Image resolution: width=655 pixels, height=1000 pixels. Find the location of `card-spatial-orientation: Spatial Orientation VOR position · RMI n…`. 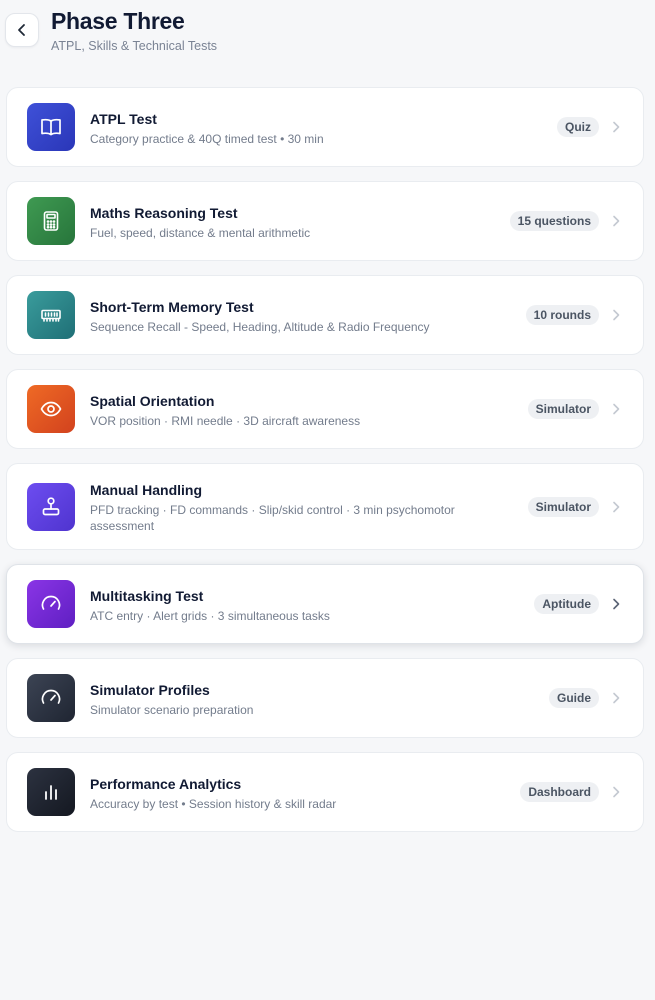

card-spatial-orientation: Spatial Orientation VOR position · RMI n… is located at coordinates (325, 409).